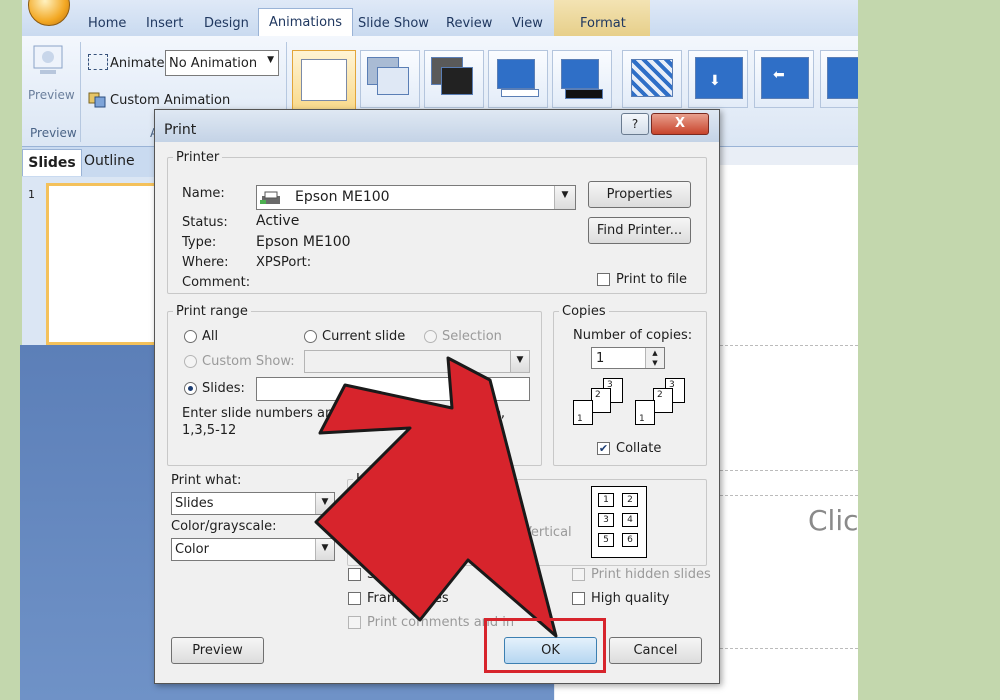  What do you see at coordinates (606, 520) in the screenshot?
I see `grid-cell: 3` at bounding box center [606, 520].